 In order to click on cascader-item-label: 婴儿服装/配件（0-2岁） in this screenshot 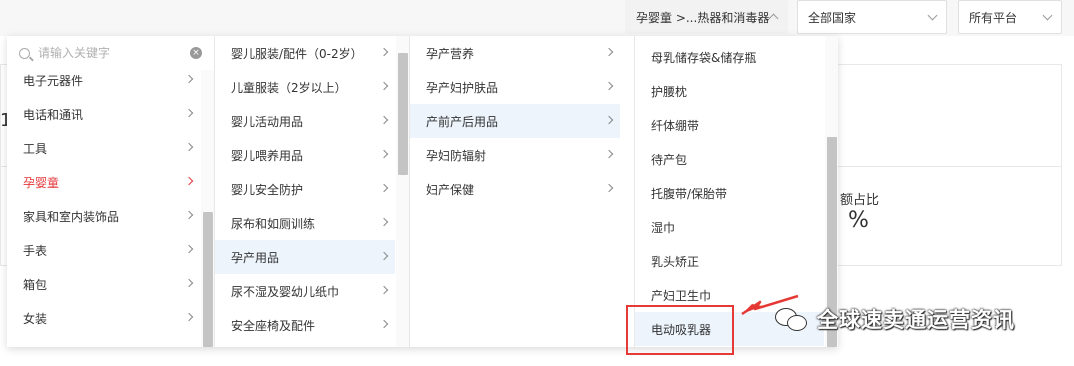, I will do `click(297, 53)`.